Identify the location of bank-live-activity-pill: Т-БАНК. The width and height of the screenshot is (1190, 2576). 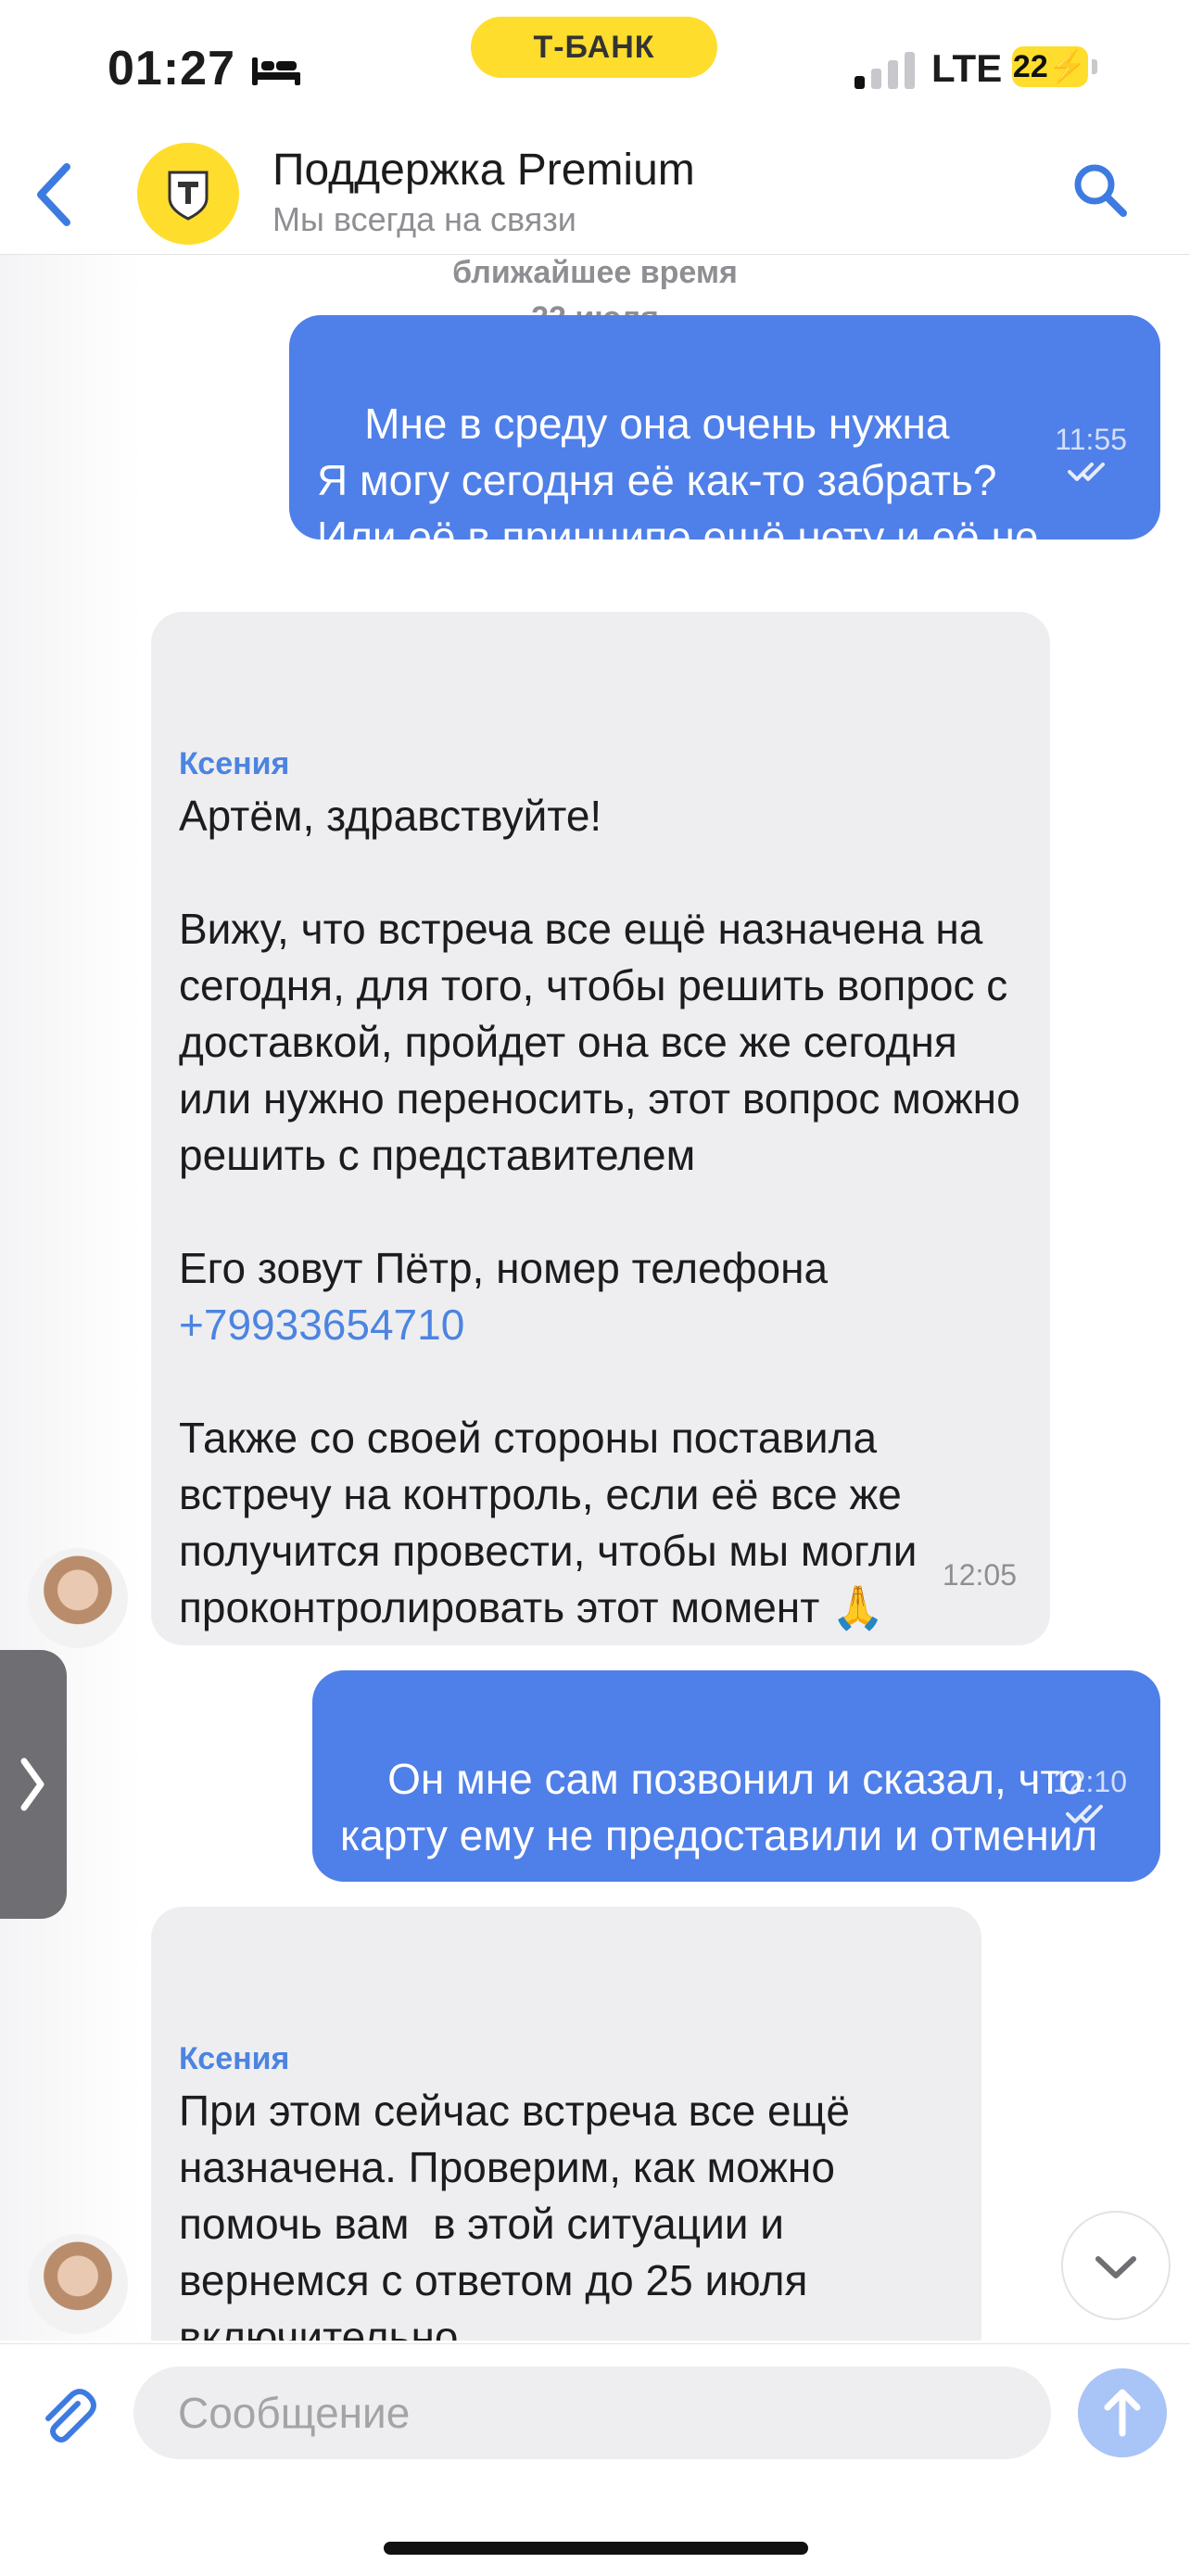
(594, 47).